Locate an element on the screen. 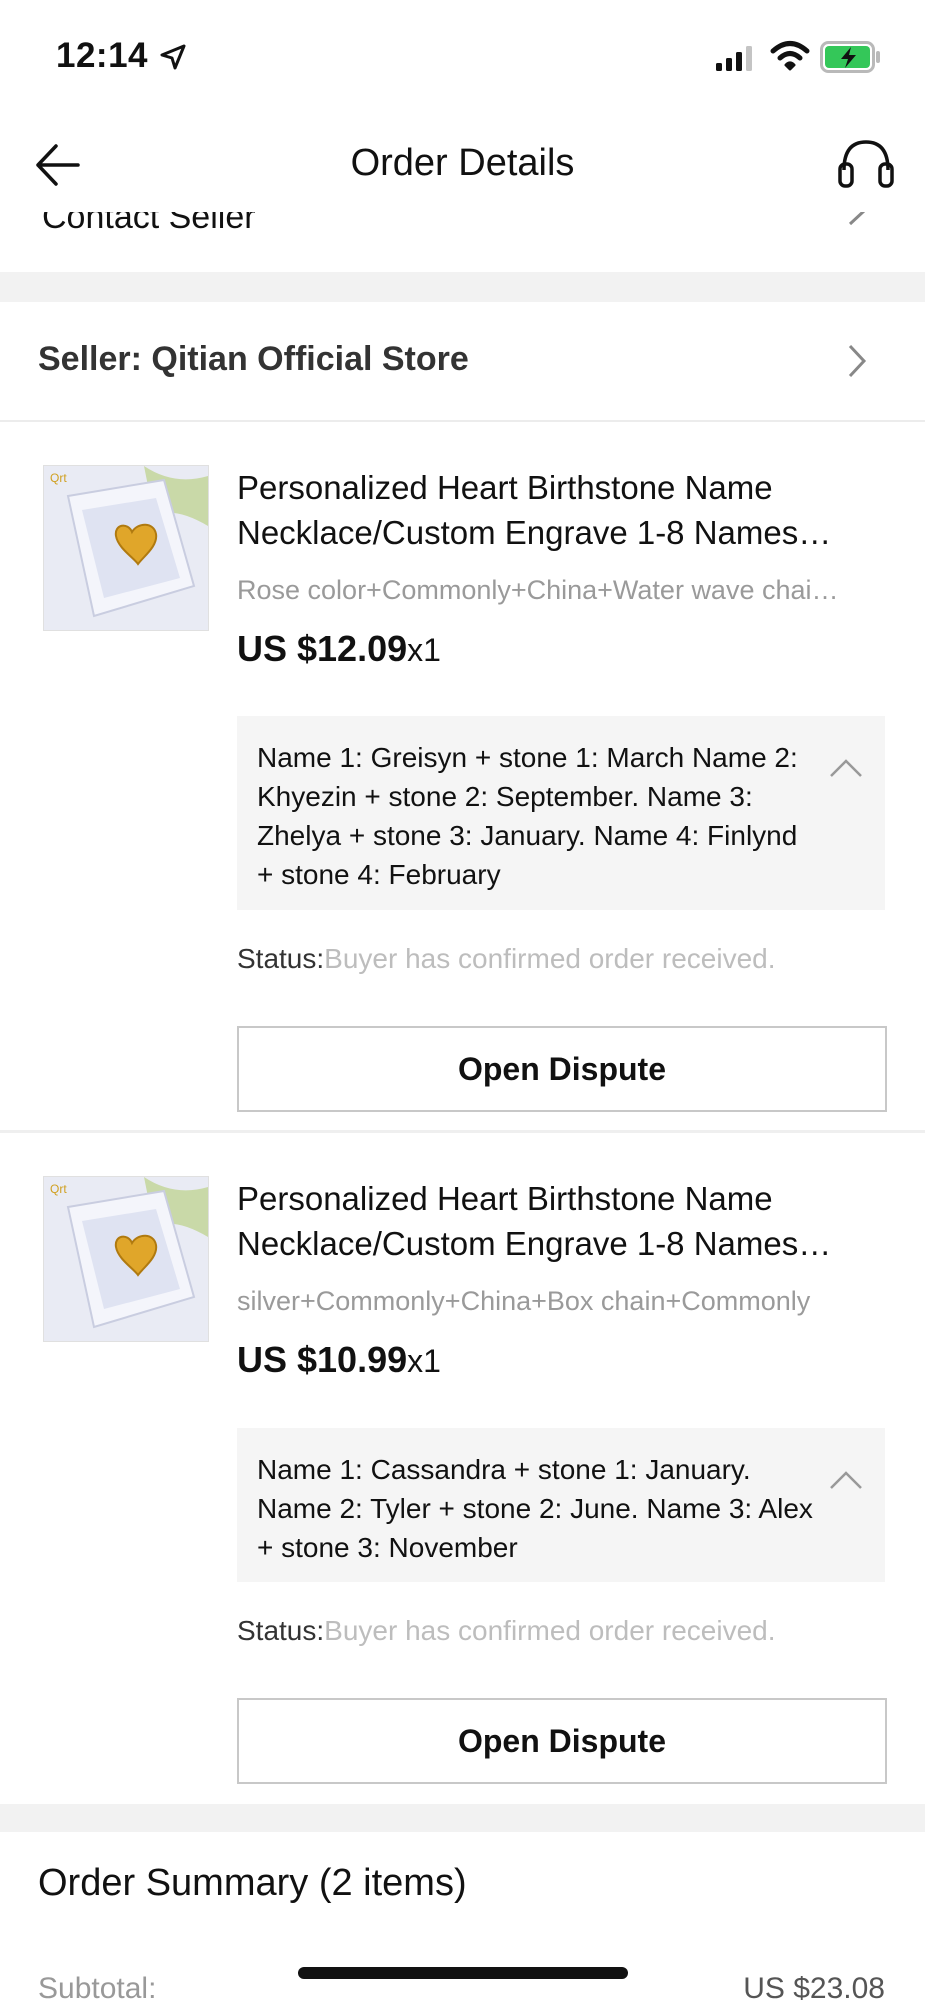 This screenshot has height=2006, width=925. customer-service-headset-icon is located at coordinates (866, 165).